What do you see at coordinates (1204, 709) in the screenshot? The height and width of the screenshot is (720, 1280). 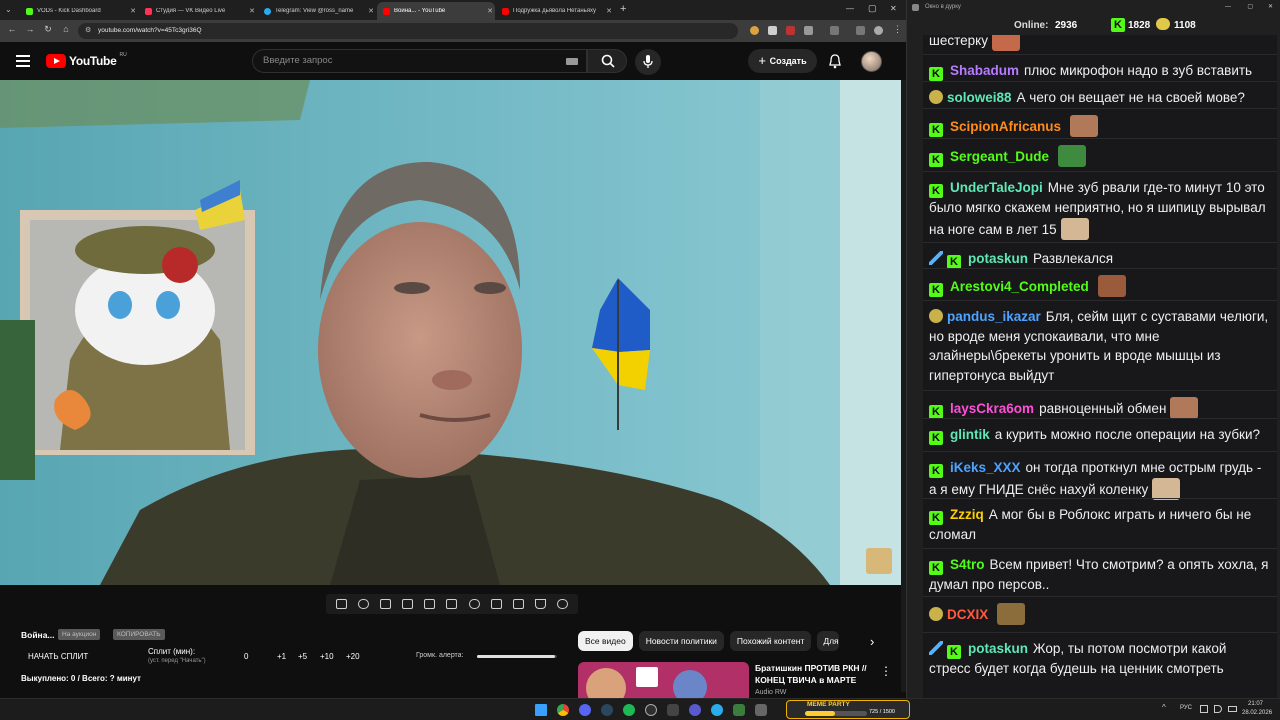 I see `network-icon` at bounding box center [1204, 709].